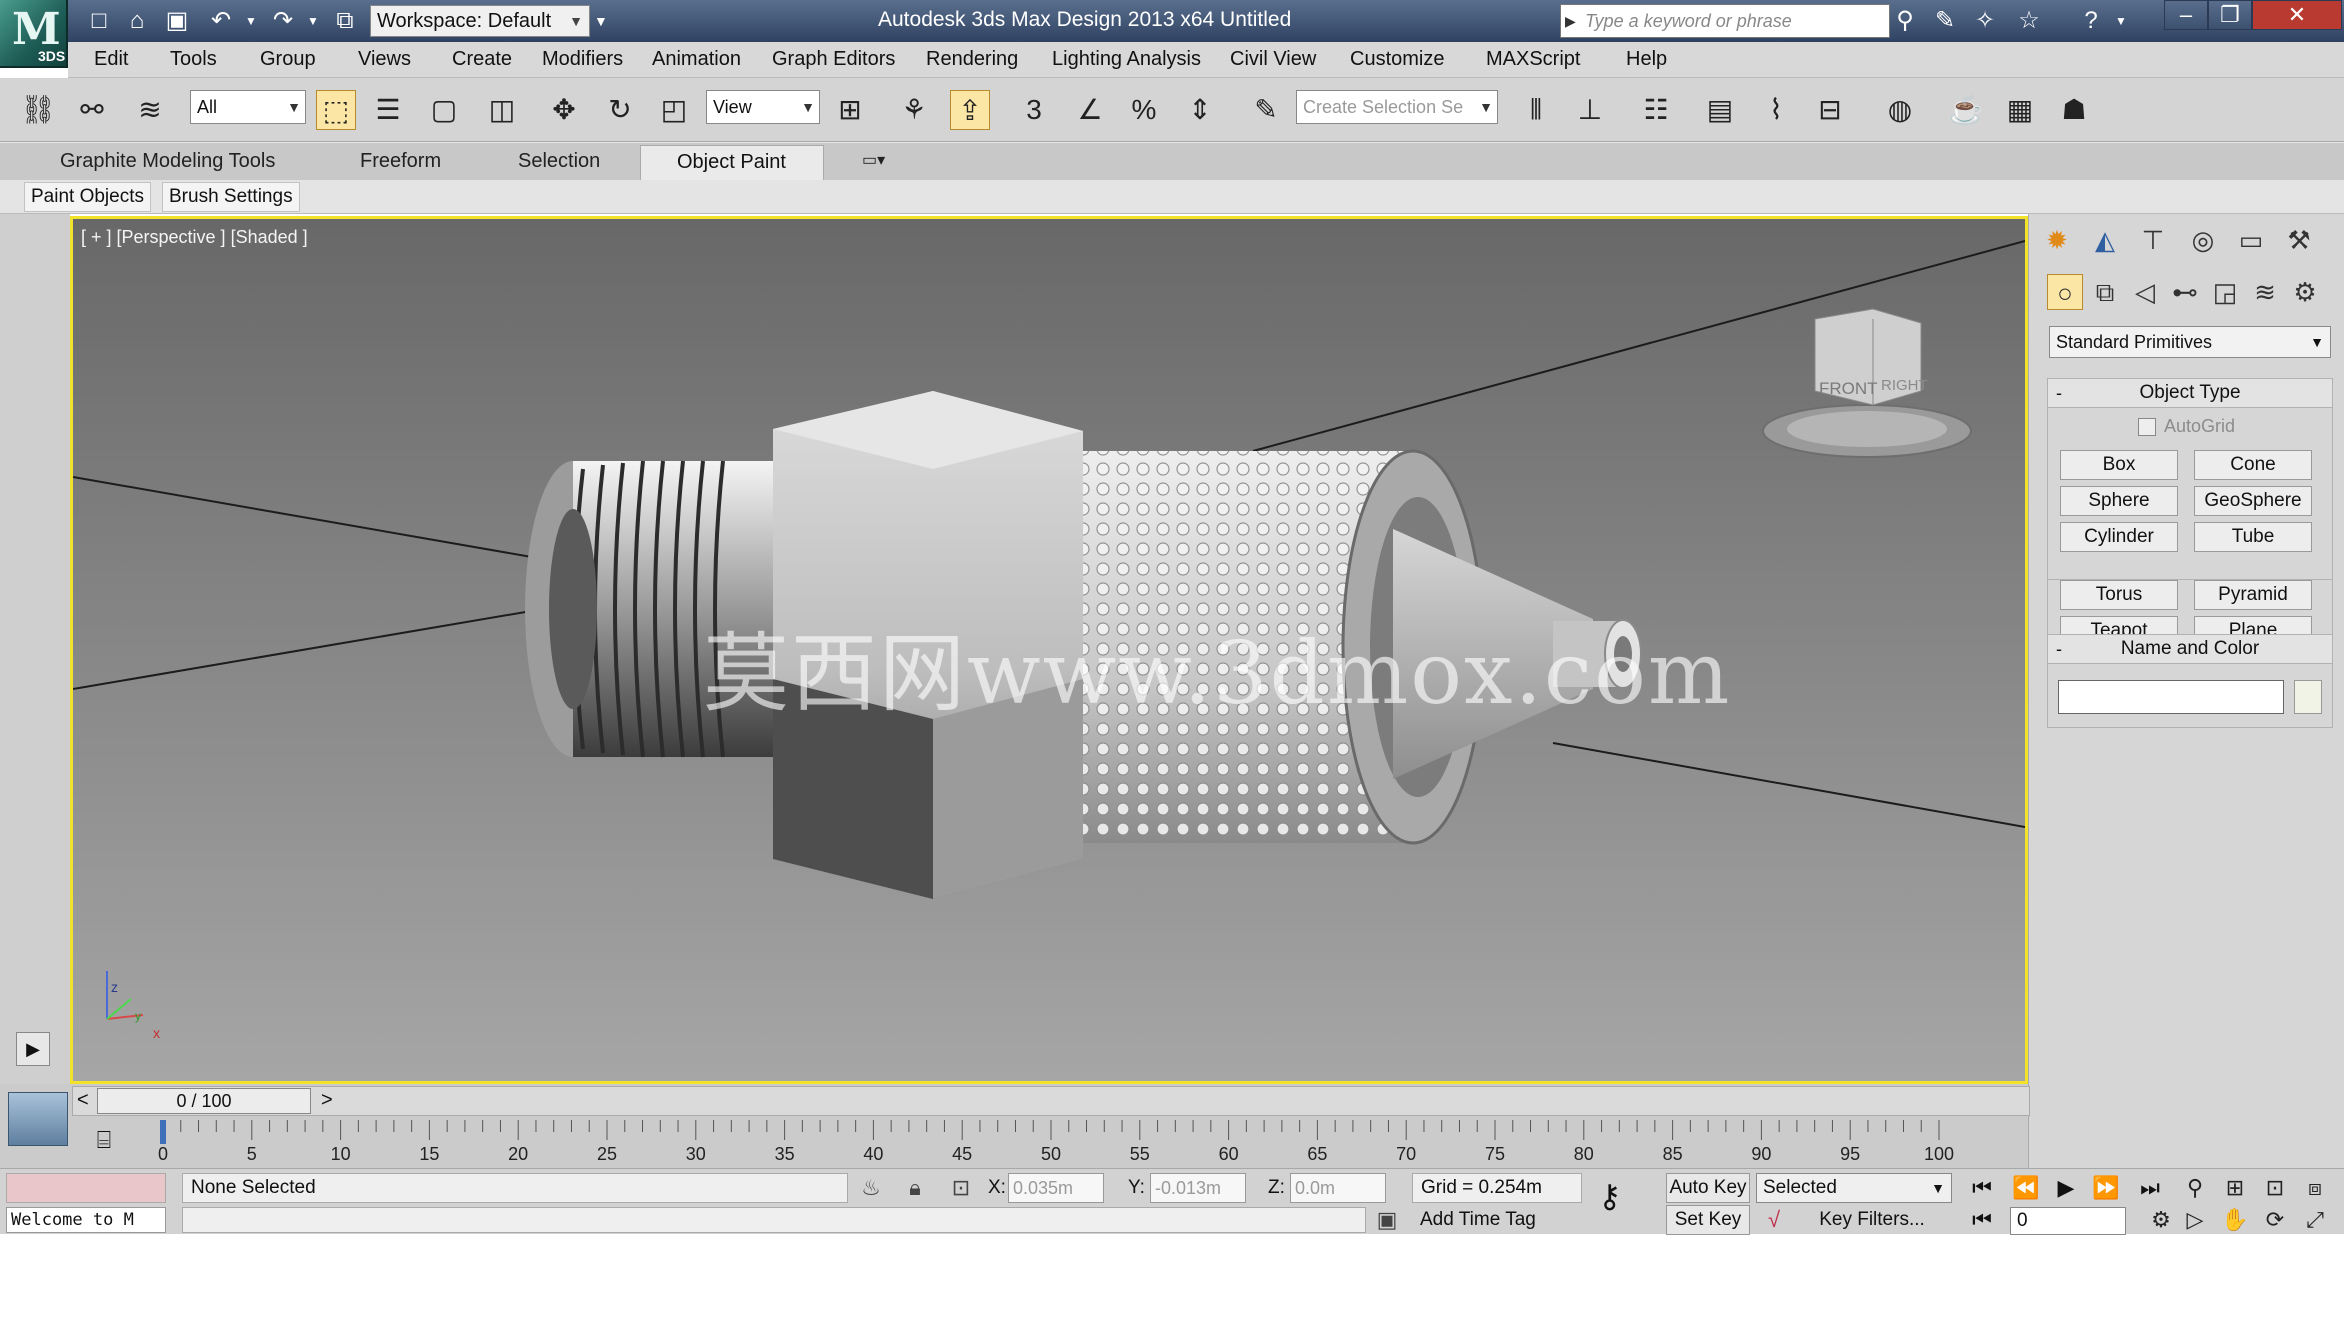 This screenshot has width=2344, height=1320. I want to click on time-slider-thumb: 0 / 100, so click(204, 1101).